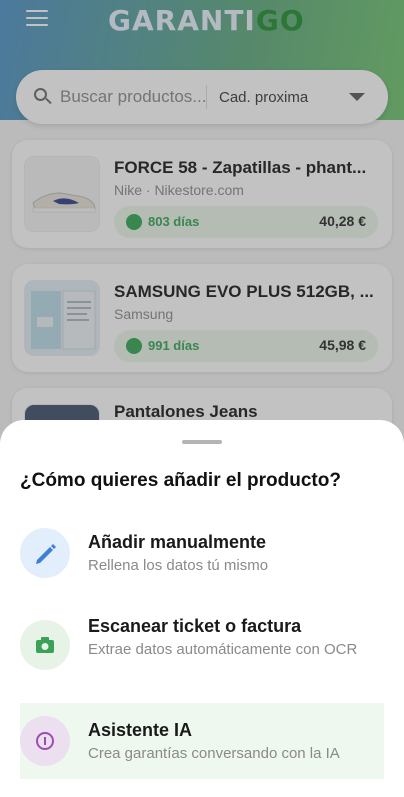 The height and width of the screenshot is (797, 404). I want to click on option-title: Añadir manualmente, so click(177, 542).